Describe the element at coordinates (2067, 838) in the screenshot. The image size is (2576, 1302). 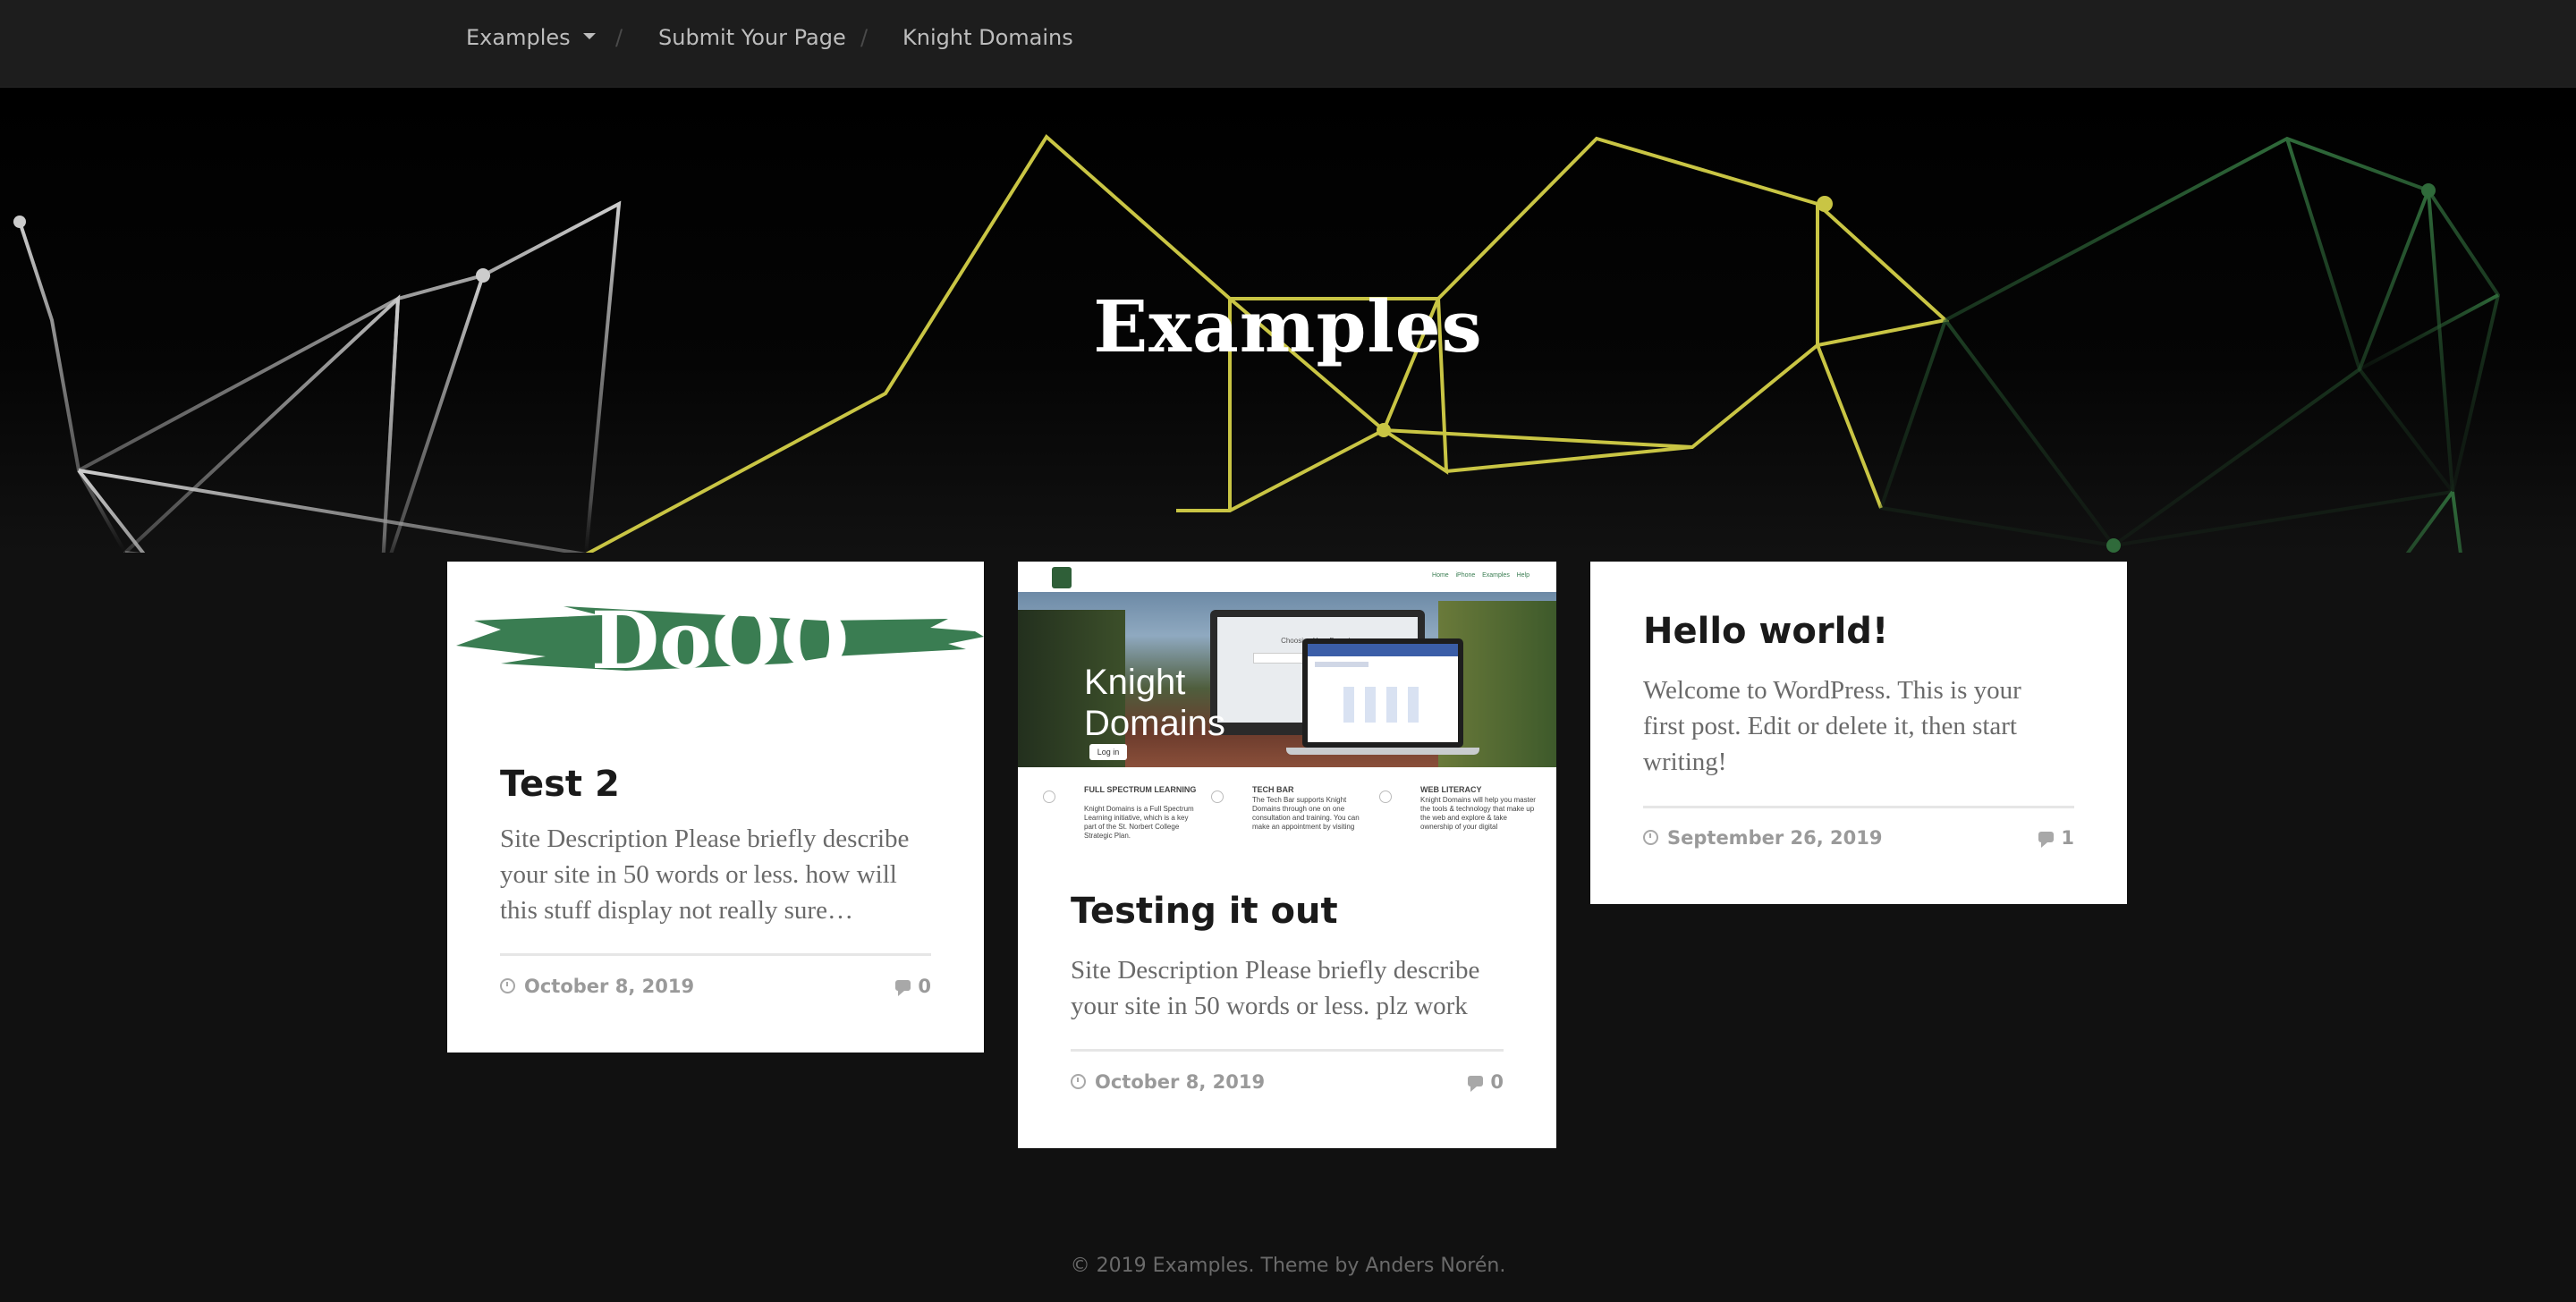
I see `comment-count: 1` at that location.